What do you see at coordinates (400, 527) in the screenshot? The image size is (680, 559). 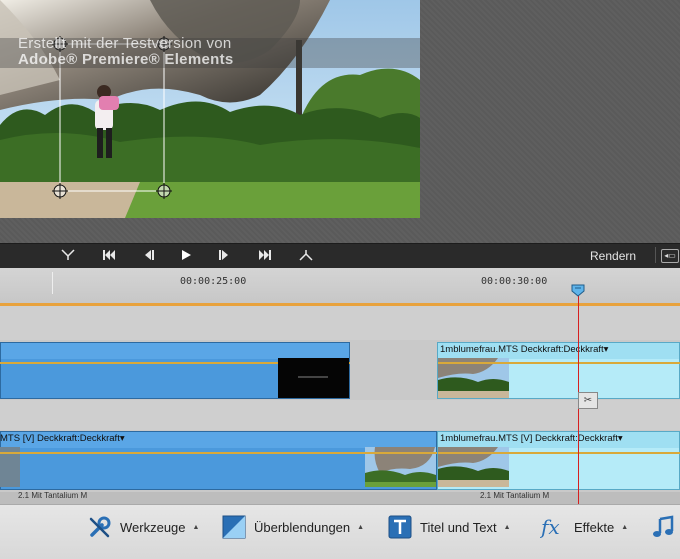 I see `title-text-icon` at bounding box center [400, 527].